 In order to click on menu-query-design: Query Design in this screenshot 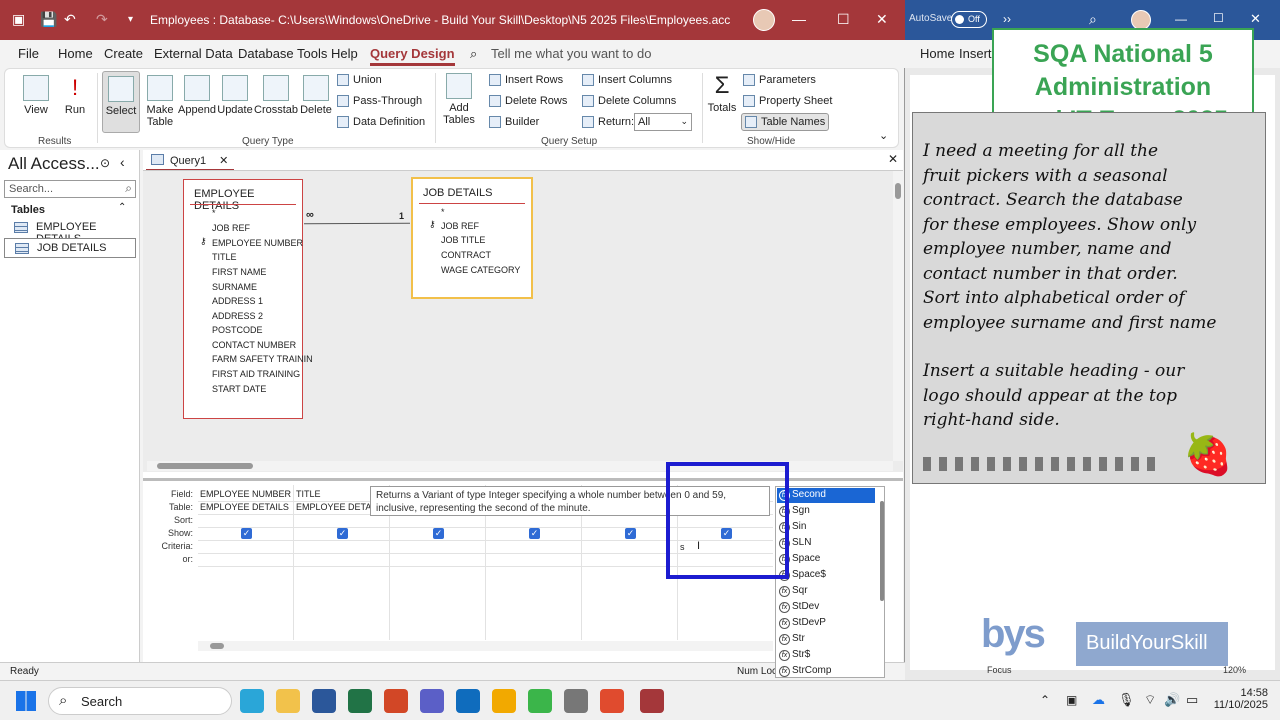, I will do `click(412, 56)`.